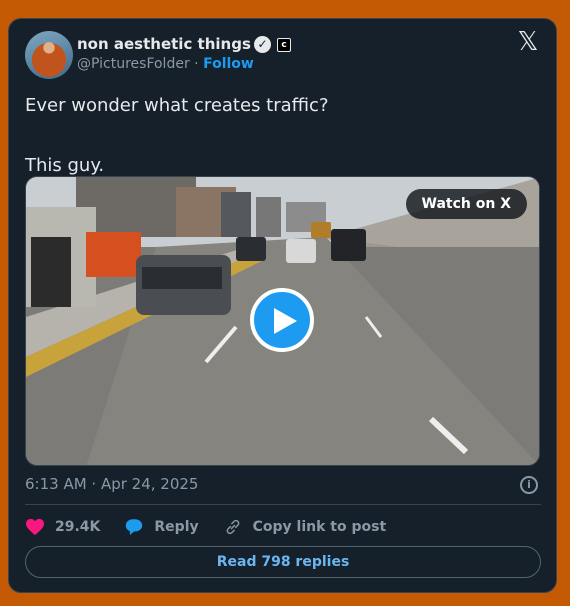  What do you see at coordinates (529, 485) in the screenshot?
I see `info-icon: i` at bounding box center [529, 485].